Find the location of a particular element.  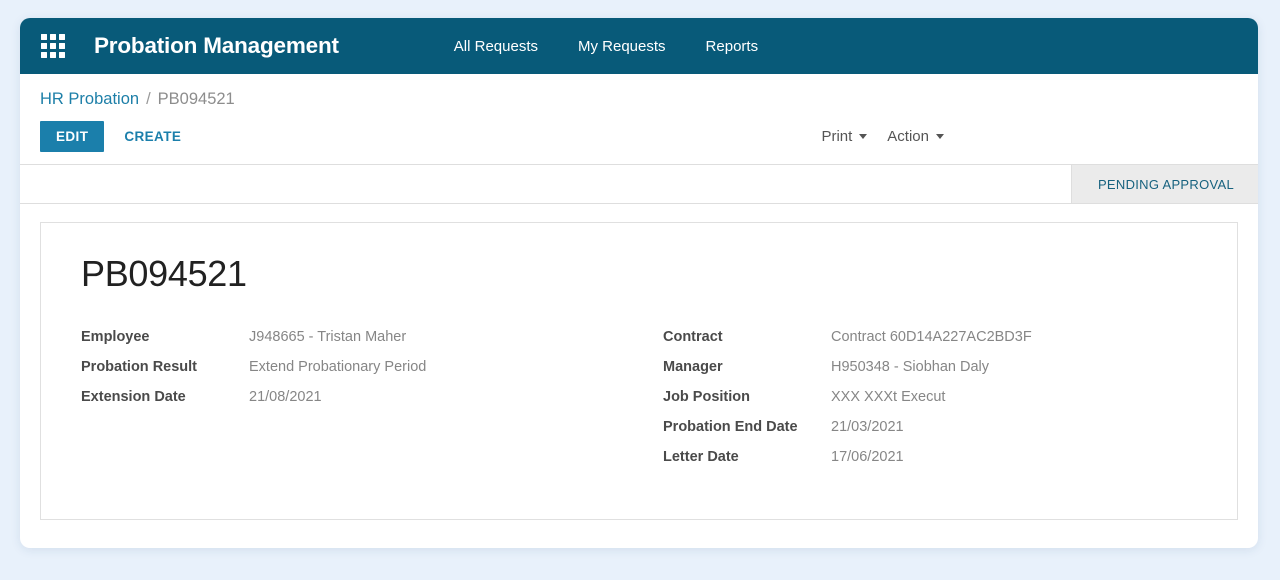

field-label: Probation Result is located at coordinates (139, 367).